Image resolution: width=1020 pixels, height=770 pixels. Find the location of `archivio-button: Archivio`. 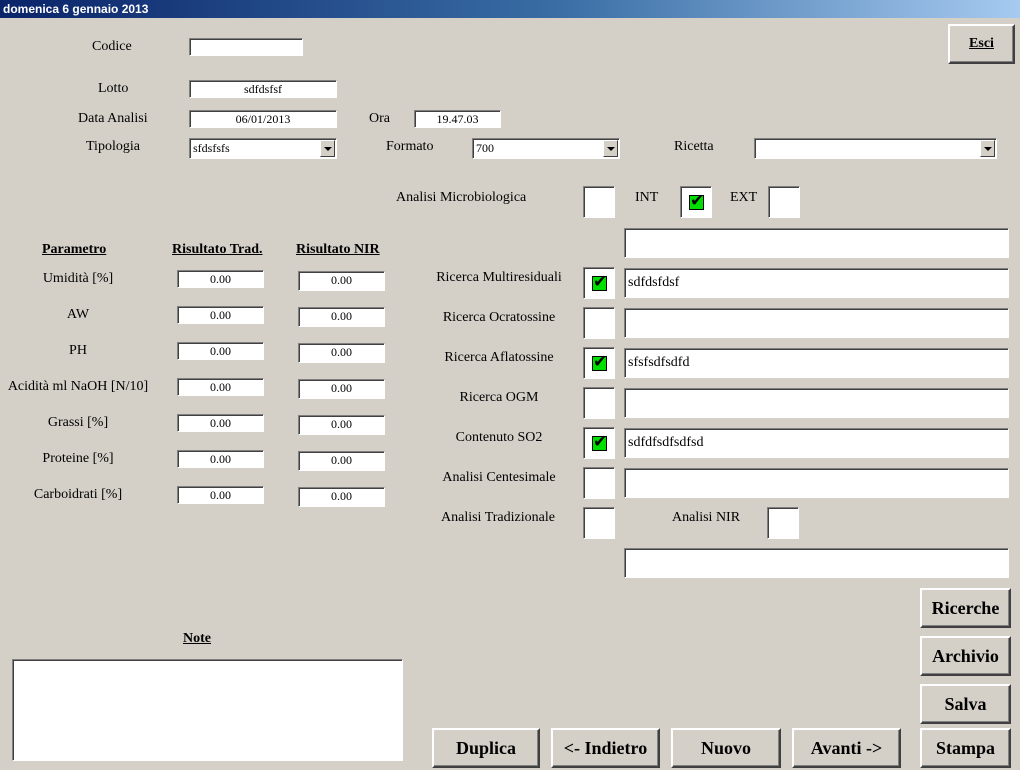

archivio-button: Archivio is located at coordinates (965, 656).